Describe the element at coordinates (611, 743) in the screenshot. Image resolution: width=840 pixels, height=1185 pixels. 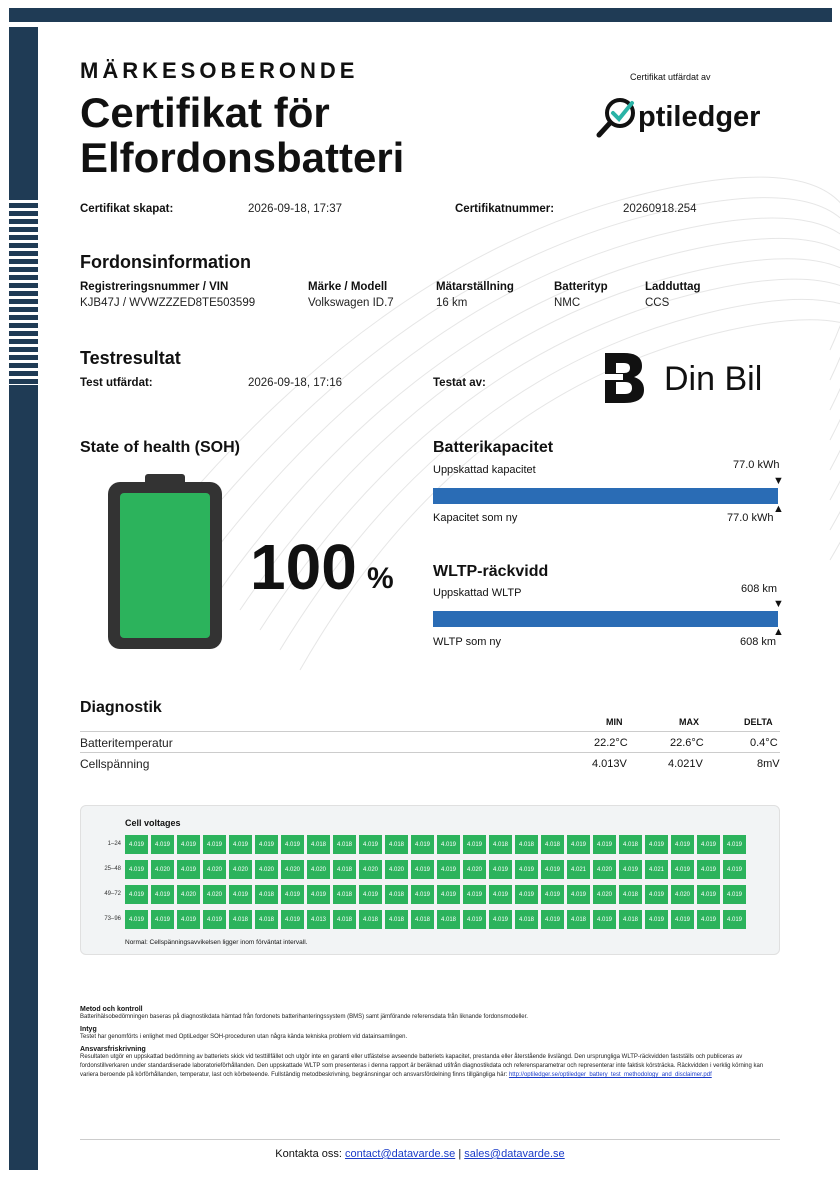
I see `diag-row-min: 22.2°C` at that location.